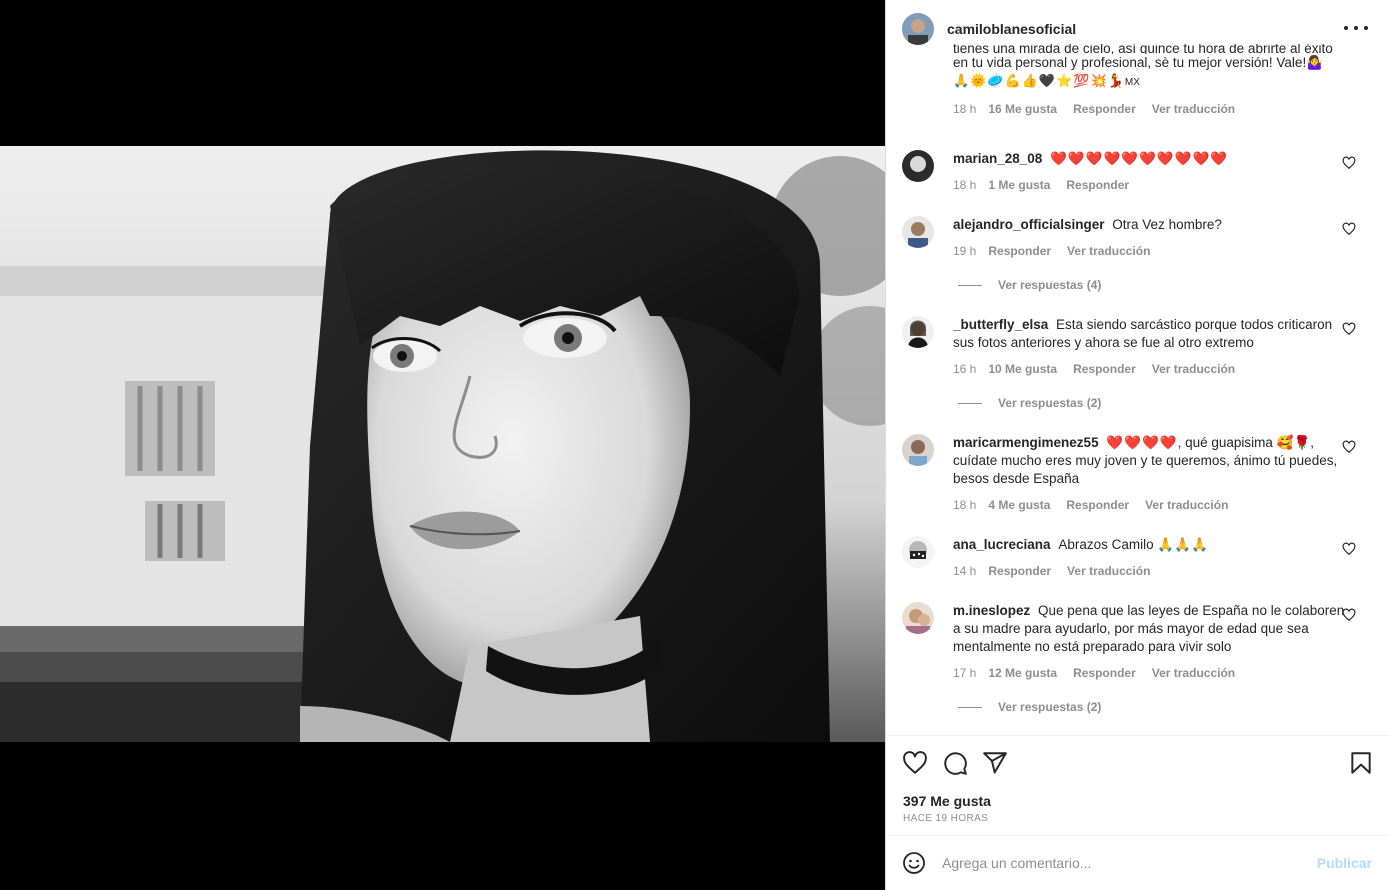  I want to click on comment-text: Otra Vez hombre?, so click(1167, 224).